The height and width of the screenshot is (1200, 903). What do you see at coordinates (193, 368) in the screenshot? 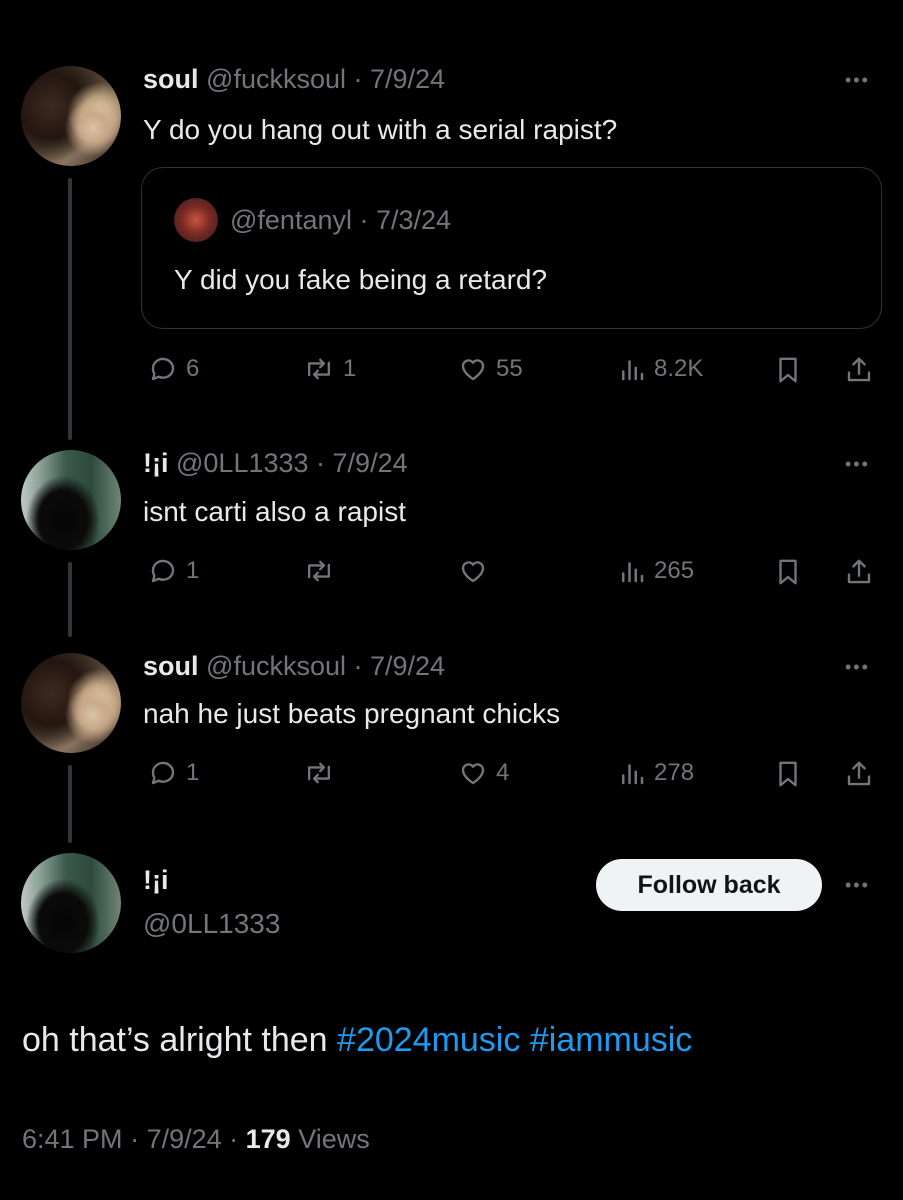
I see `reply-count: 6` at bounding box center [193, 368].